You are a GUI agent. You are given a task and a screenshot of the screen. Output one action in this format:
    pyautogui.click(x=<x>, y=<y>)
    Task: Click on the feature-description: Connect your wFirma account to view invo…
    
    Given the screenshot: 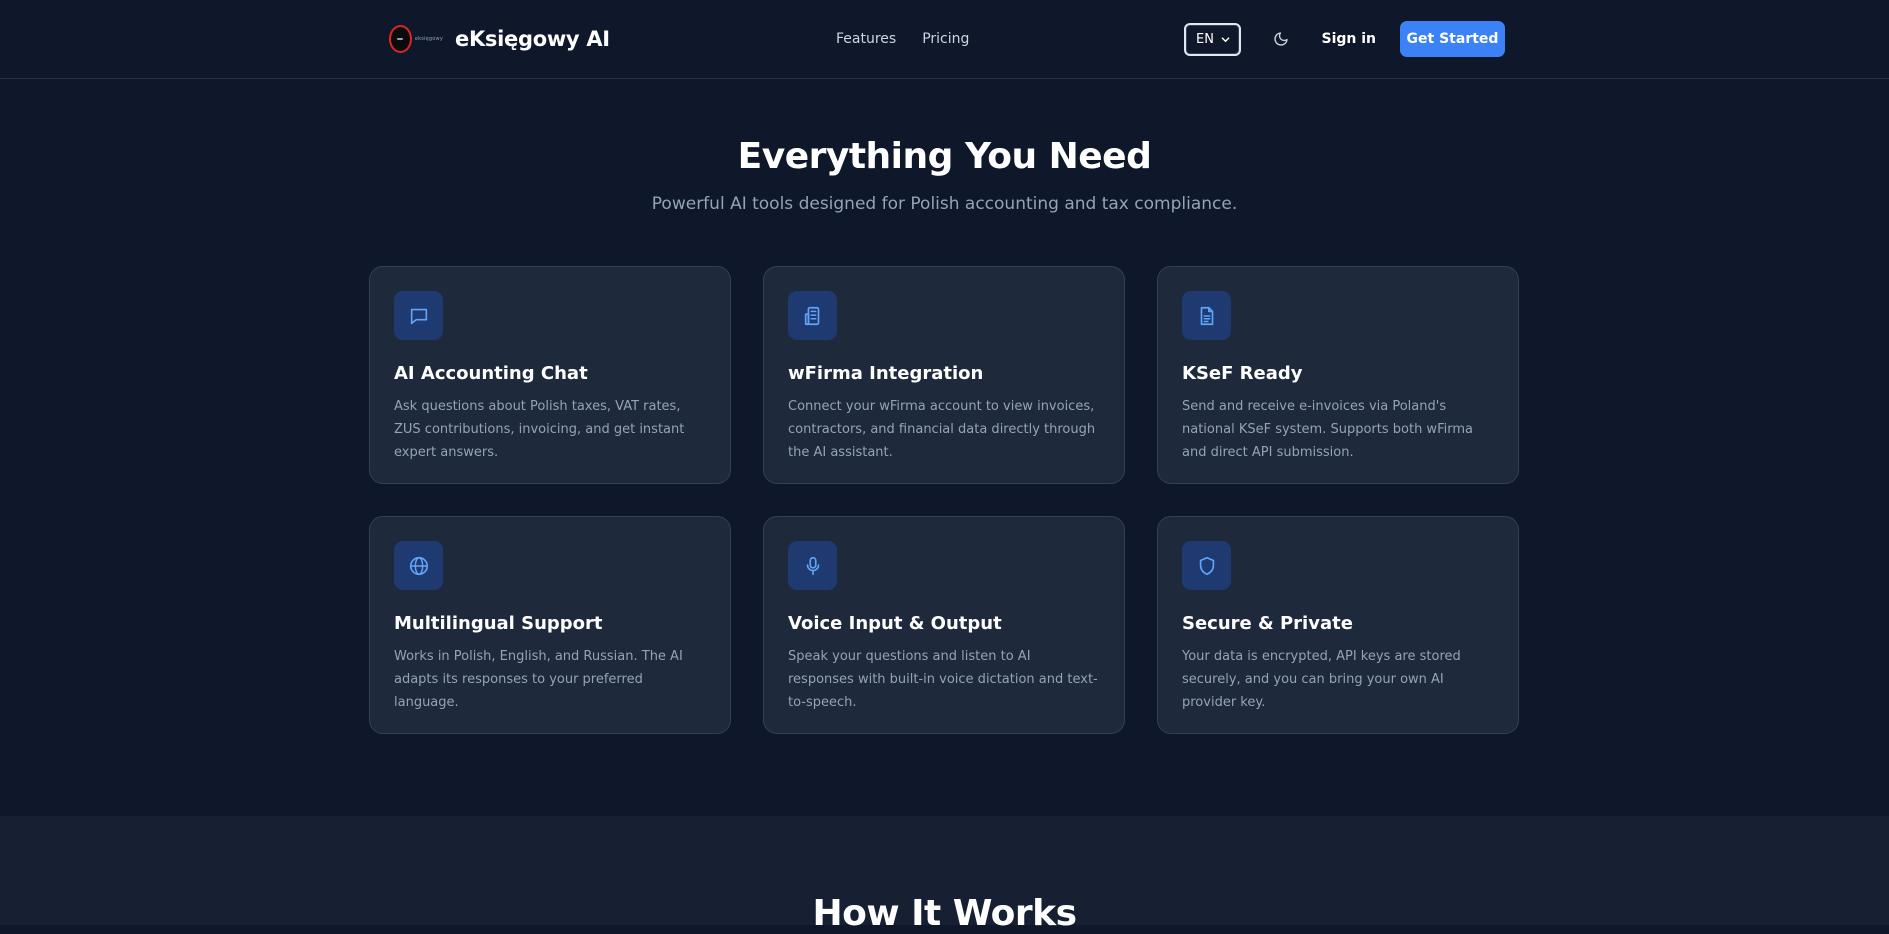 What is the action you would take?
    pyautogui.click(x=942, y=429)
    